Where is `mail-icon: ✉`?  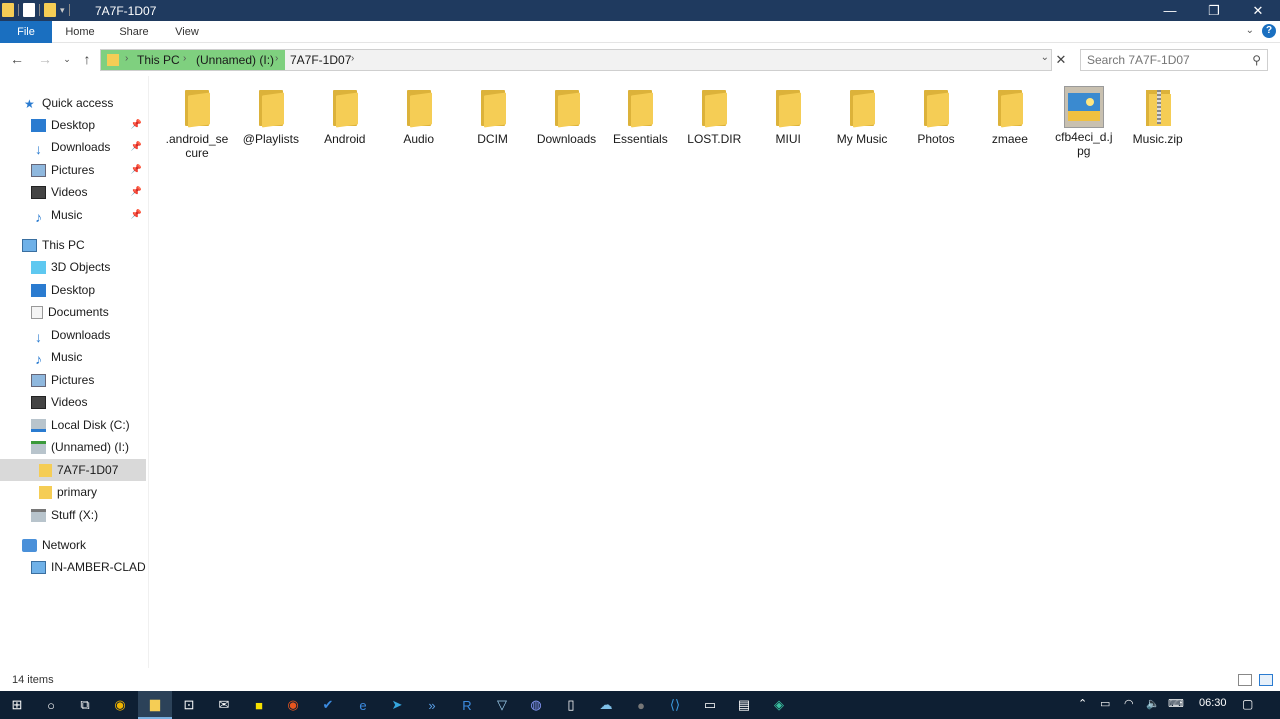 mail-icon: ✉ is located at coordinates (224, 705).